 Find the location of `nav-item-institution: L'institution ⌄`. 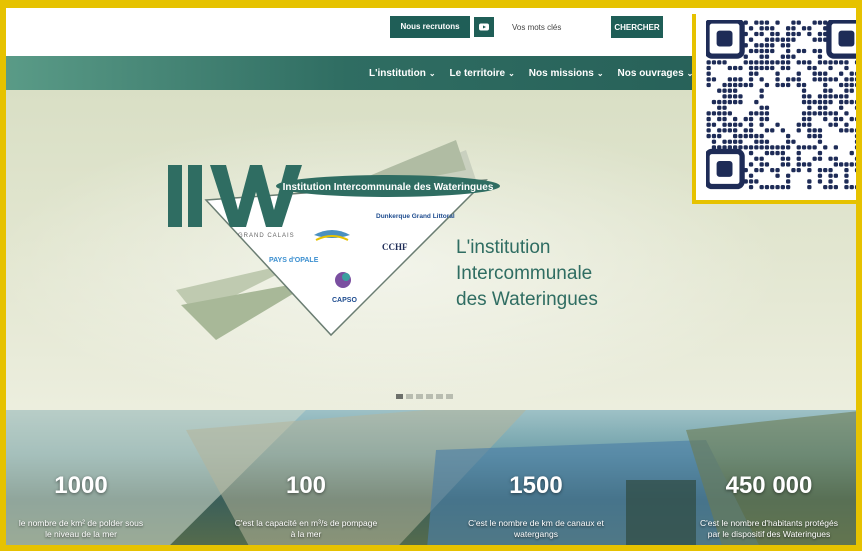

nav-item-institution: L'institution ⌄ is located at coordinates (402, 73).